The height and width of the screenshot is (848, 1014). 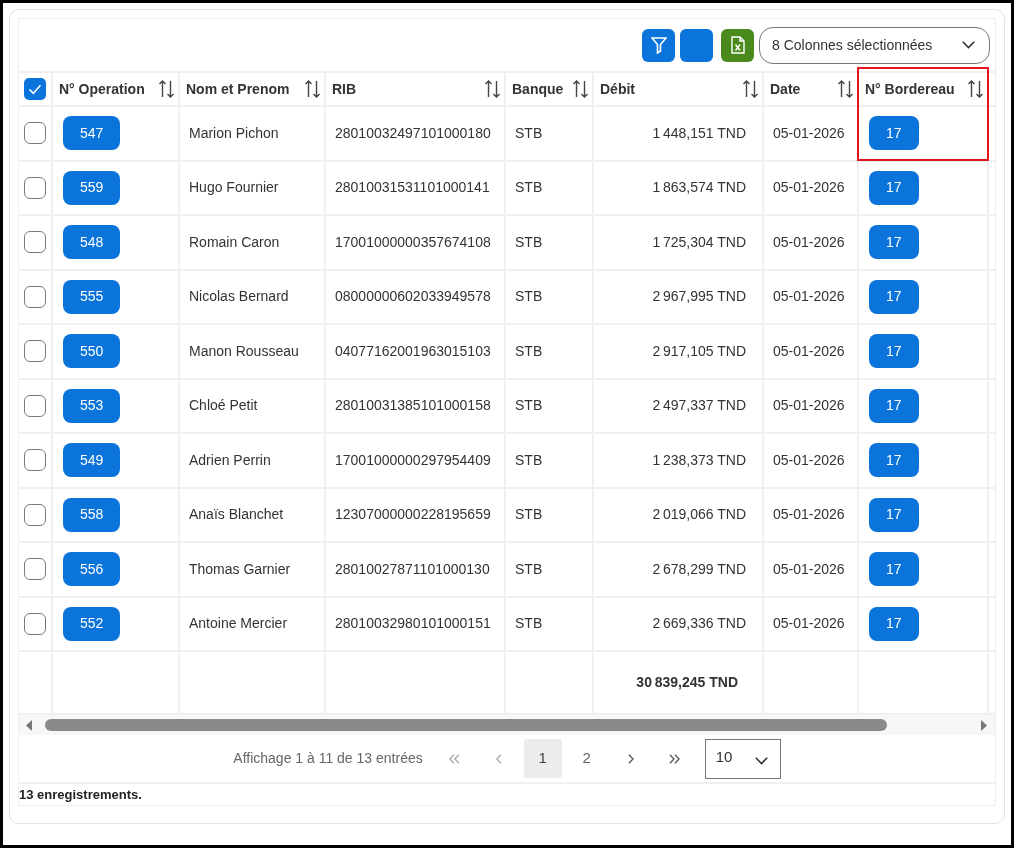 What do you see at coordinates (874, 45) in the screenshot?
I see `columns-select: 8 Colonnes sélectionnées` at bounding box center [874, 45].